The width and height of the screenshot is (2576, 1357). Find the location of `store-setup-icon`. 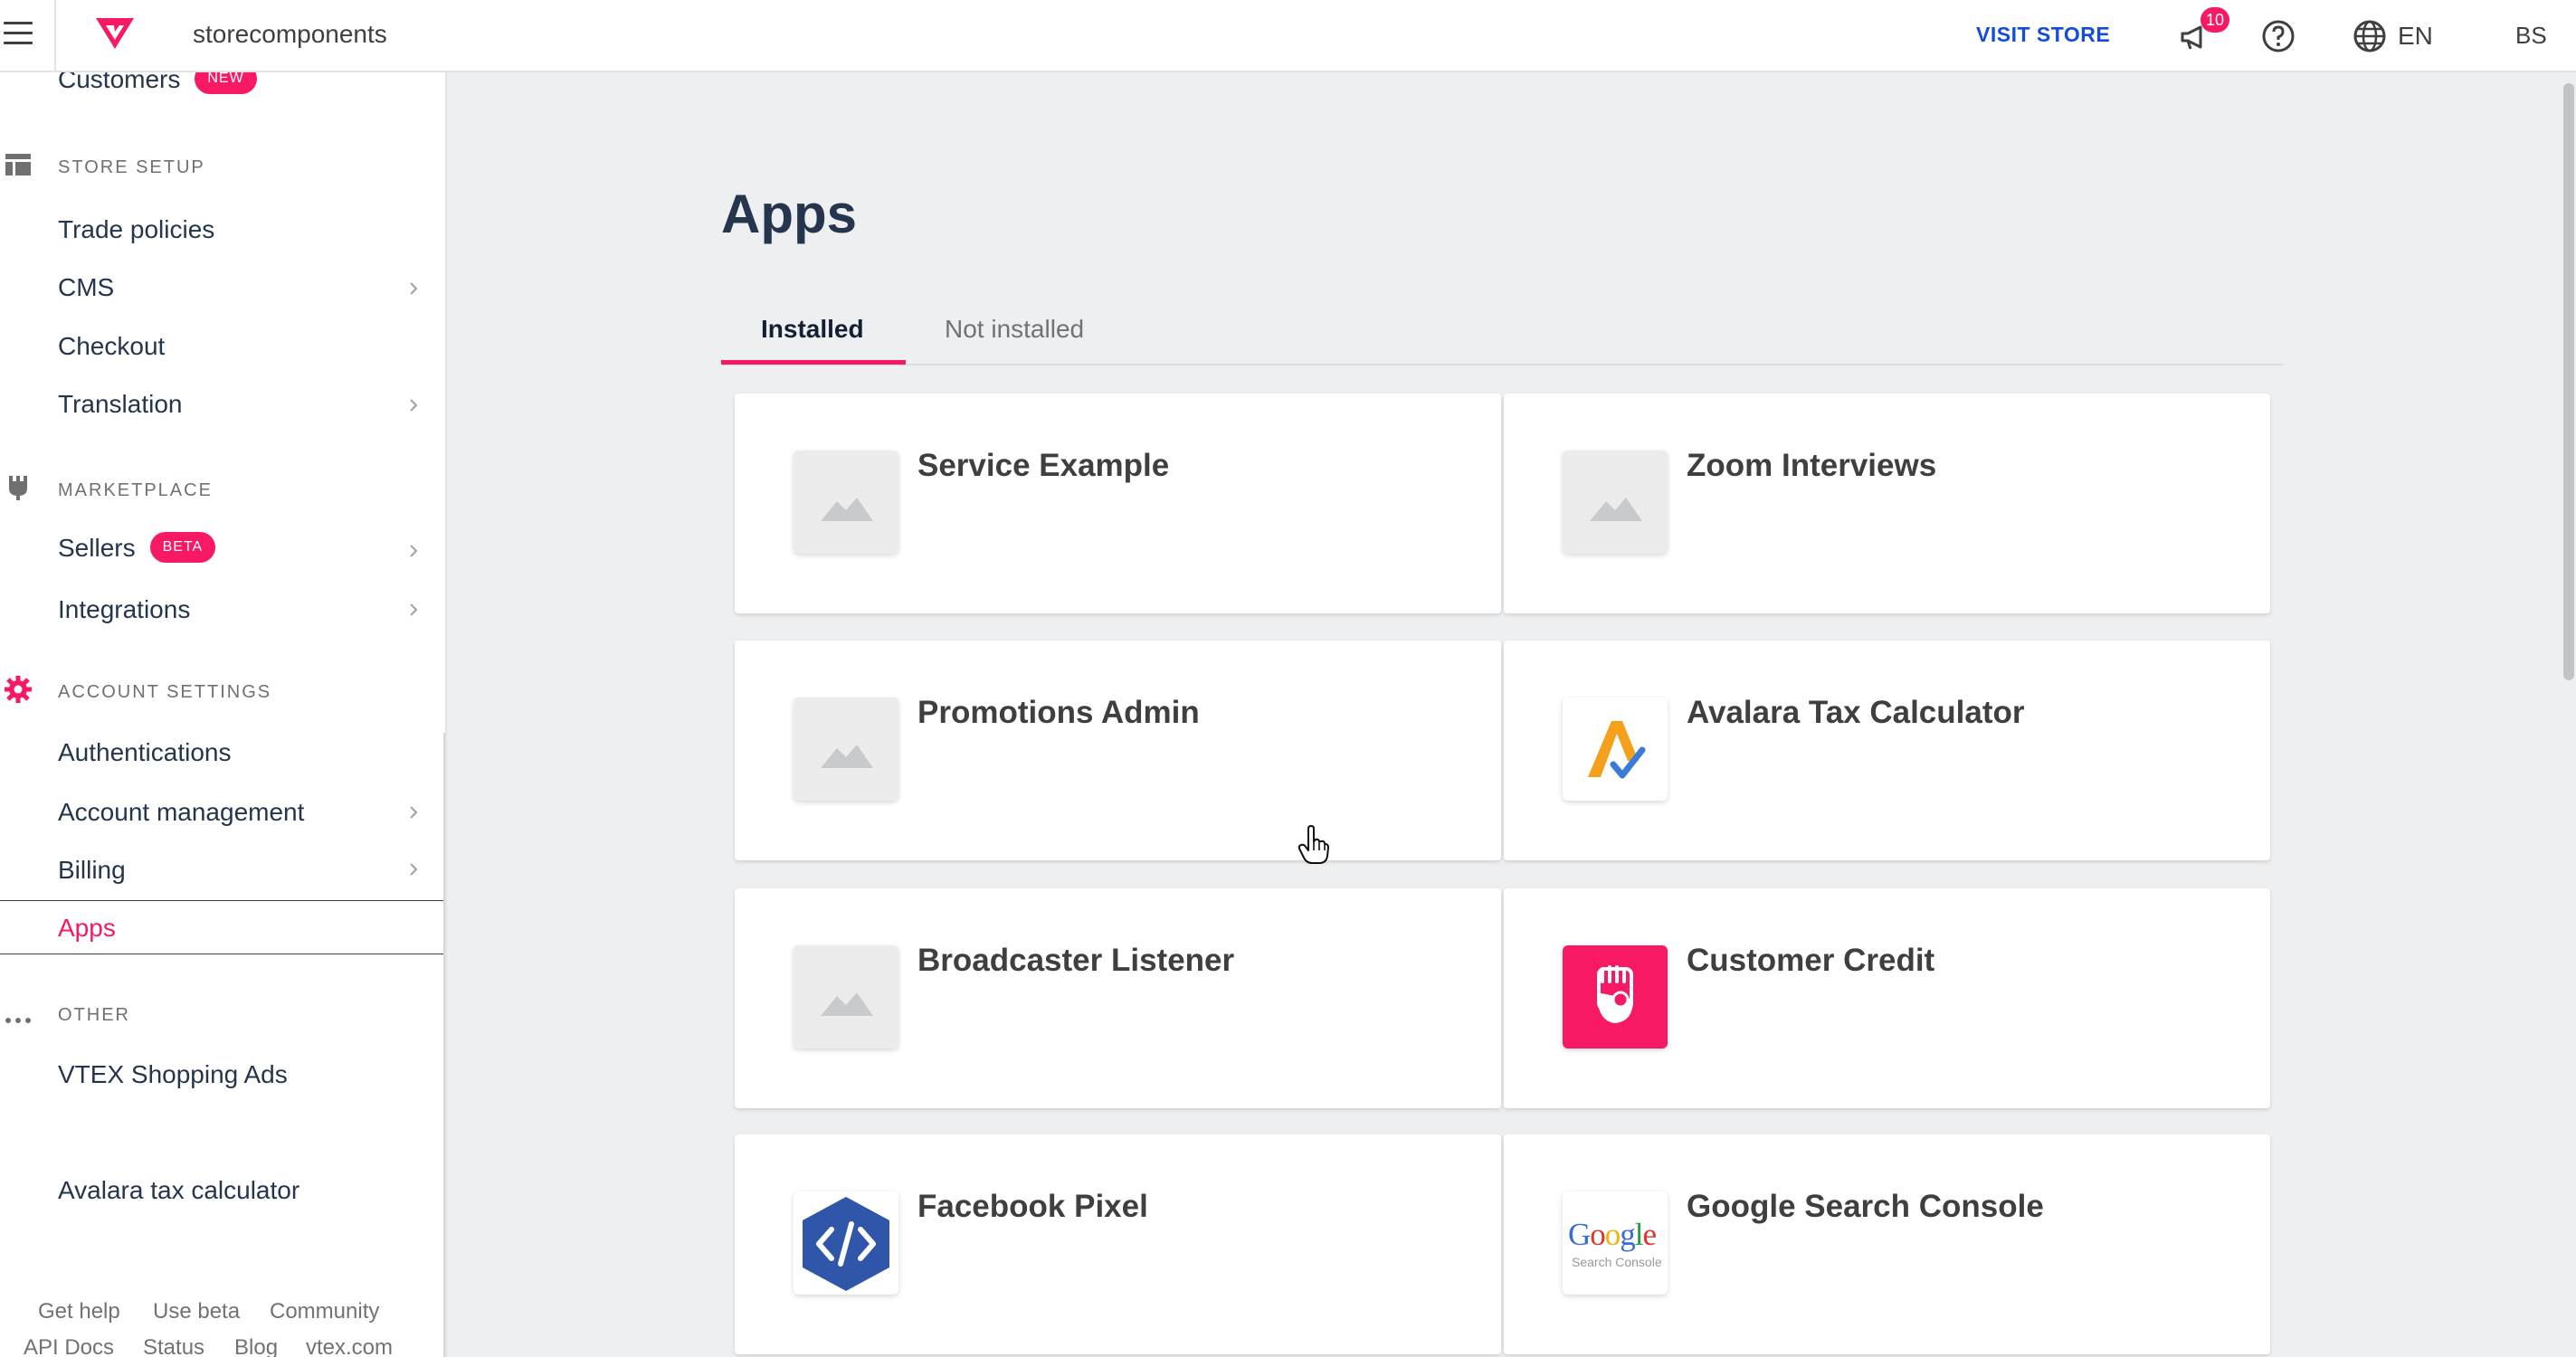

store-setup-icon is located at coordinates (18, 165).